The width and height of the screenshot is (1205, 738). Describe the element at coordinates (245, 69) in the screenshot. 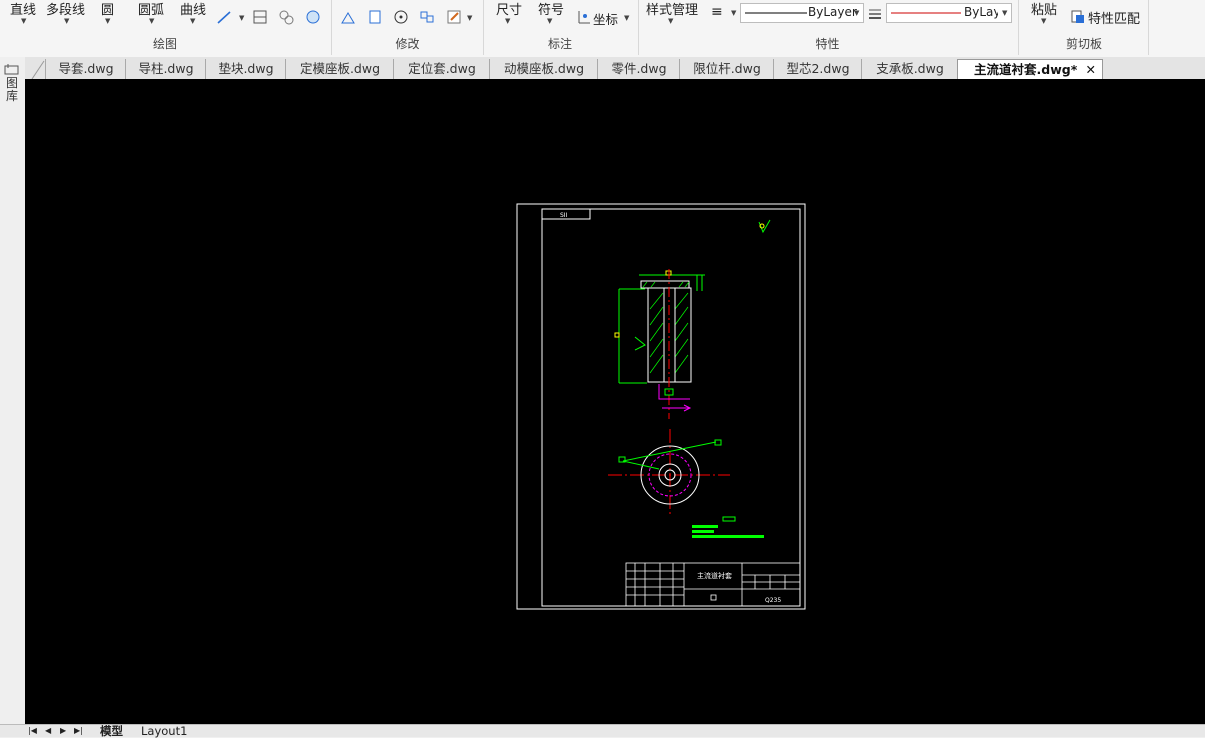

I see `file-tab: 垫块.dwg` at that location.